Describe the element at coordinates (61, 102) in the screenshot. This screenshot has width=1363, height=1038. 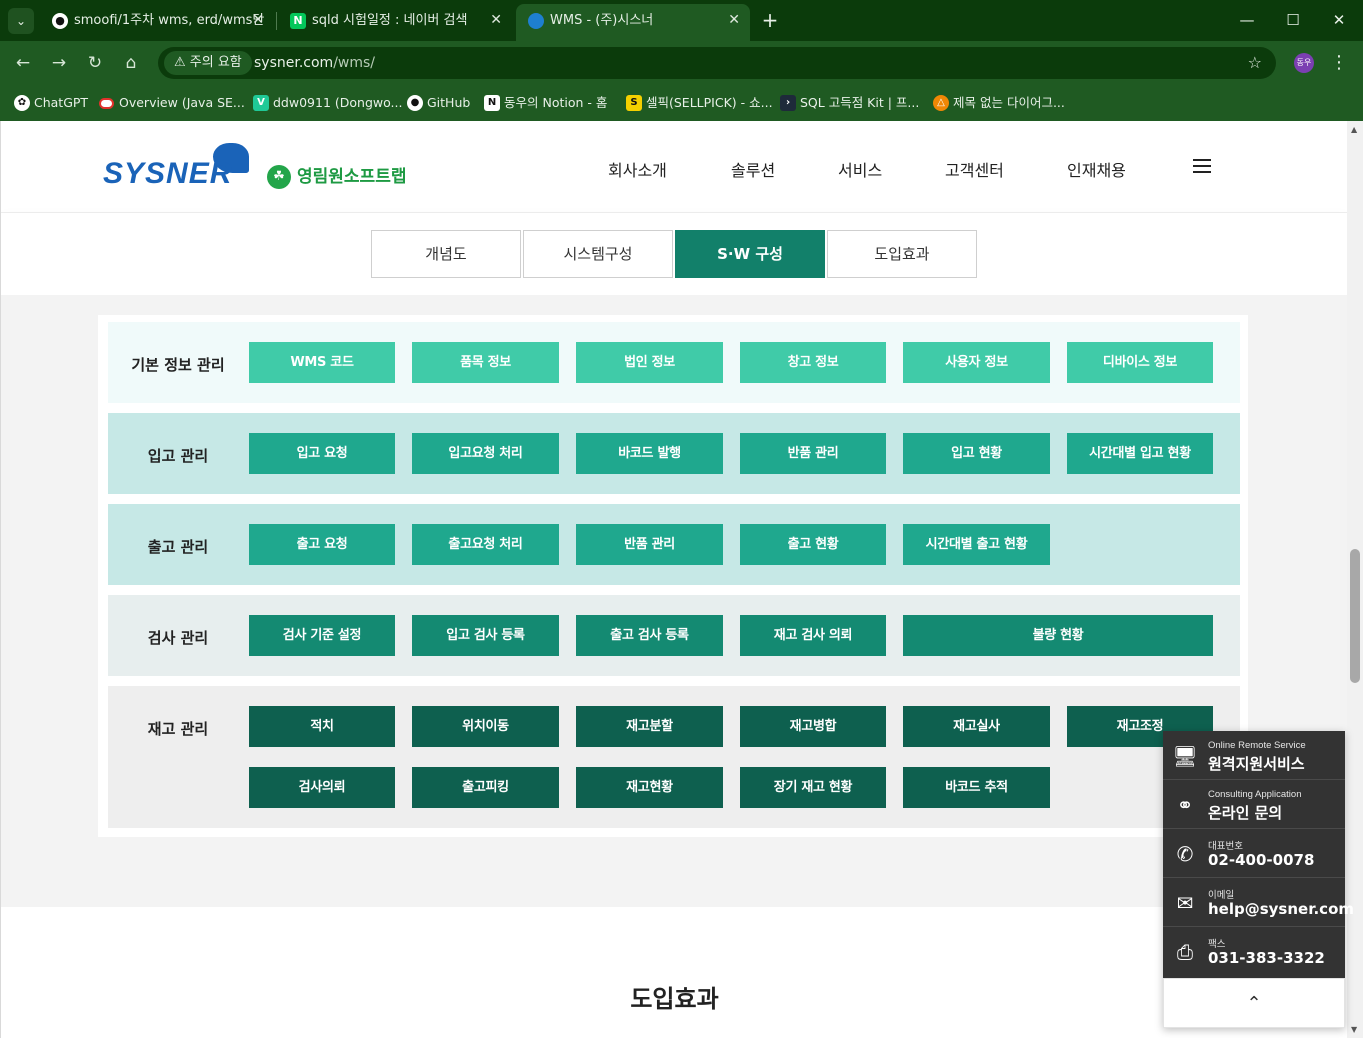
I see `bookmark-label: ChatGPT` at that location.